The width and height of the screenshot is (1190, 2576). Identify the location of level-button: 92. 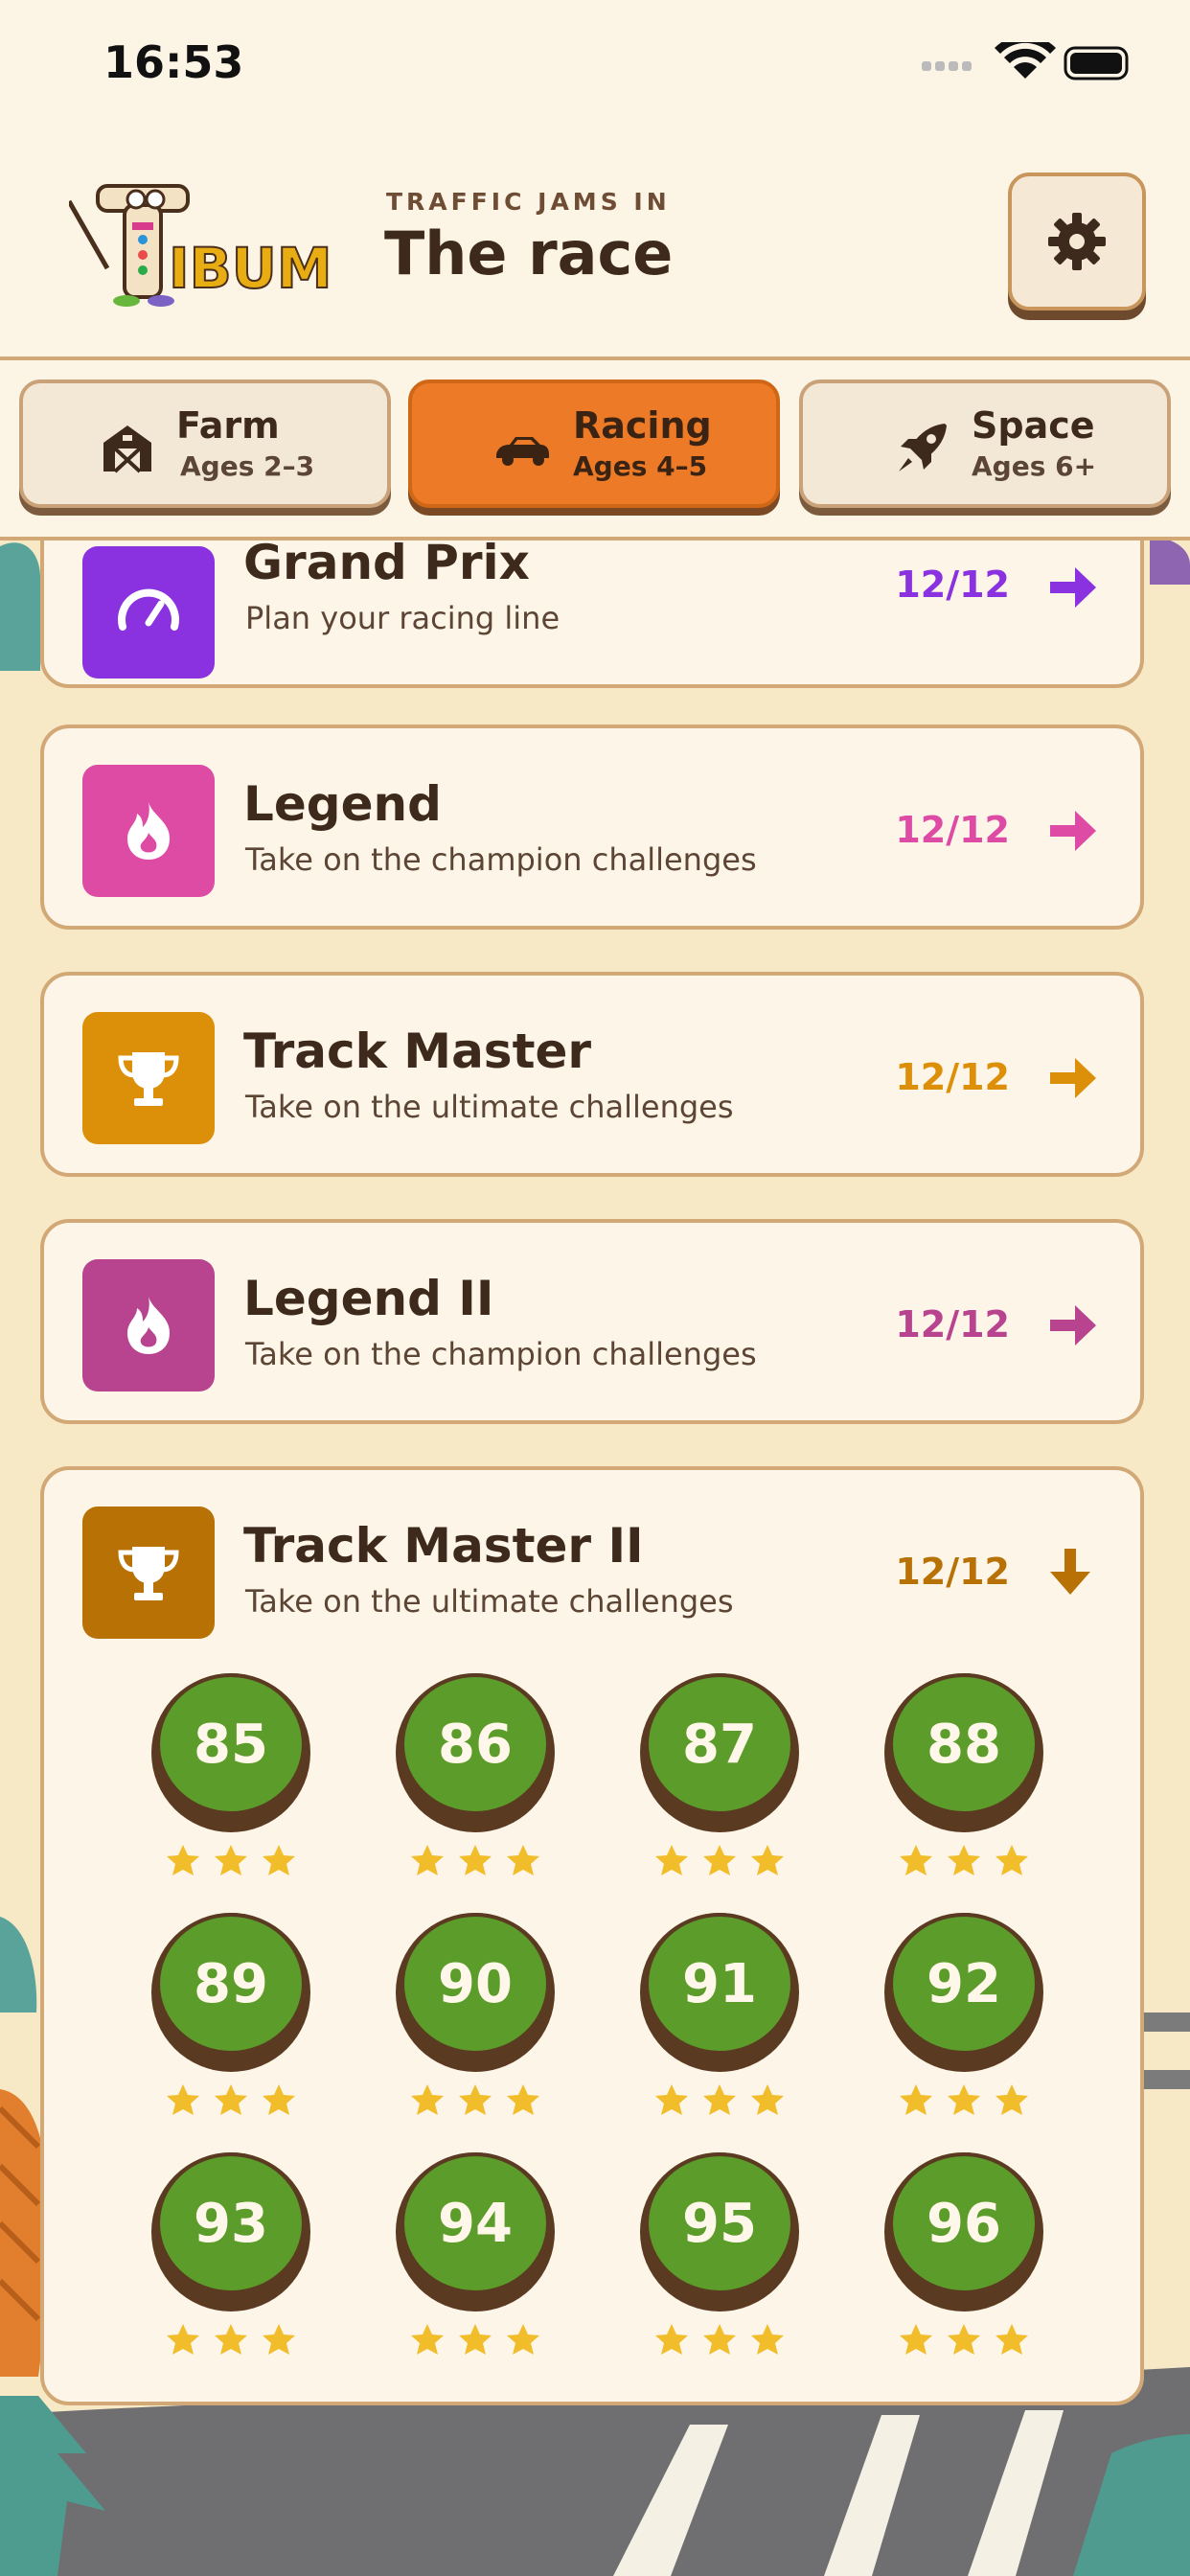
(964, 1992).